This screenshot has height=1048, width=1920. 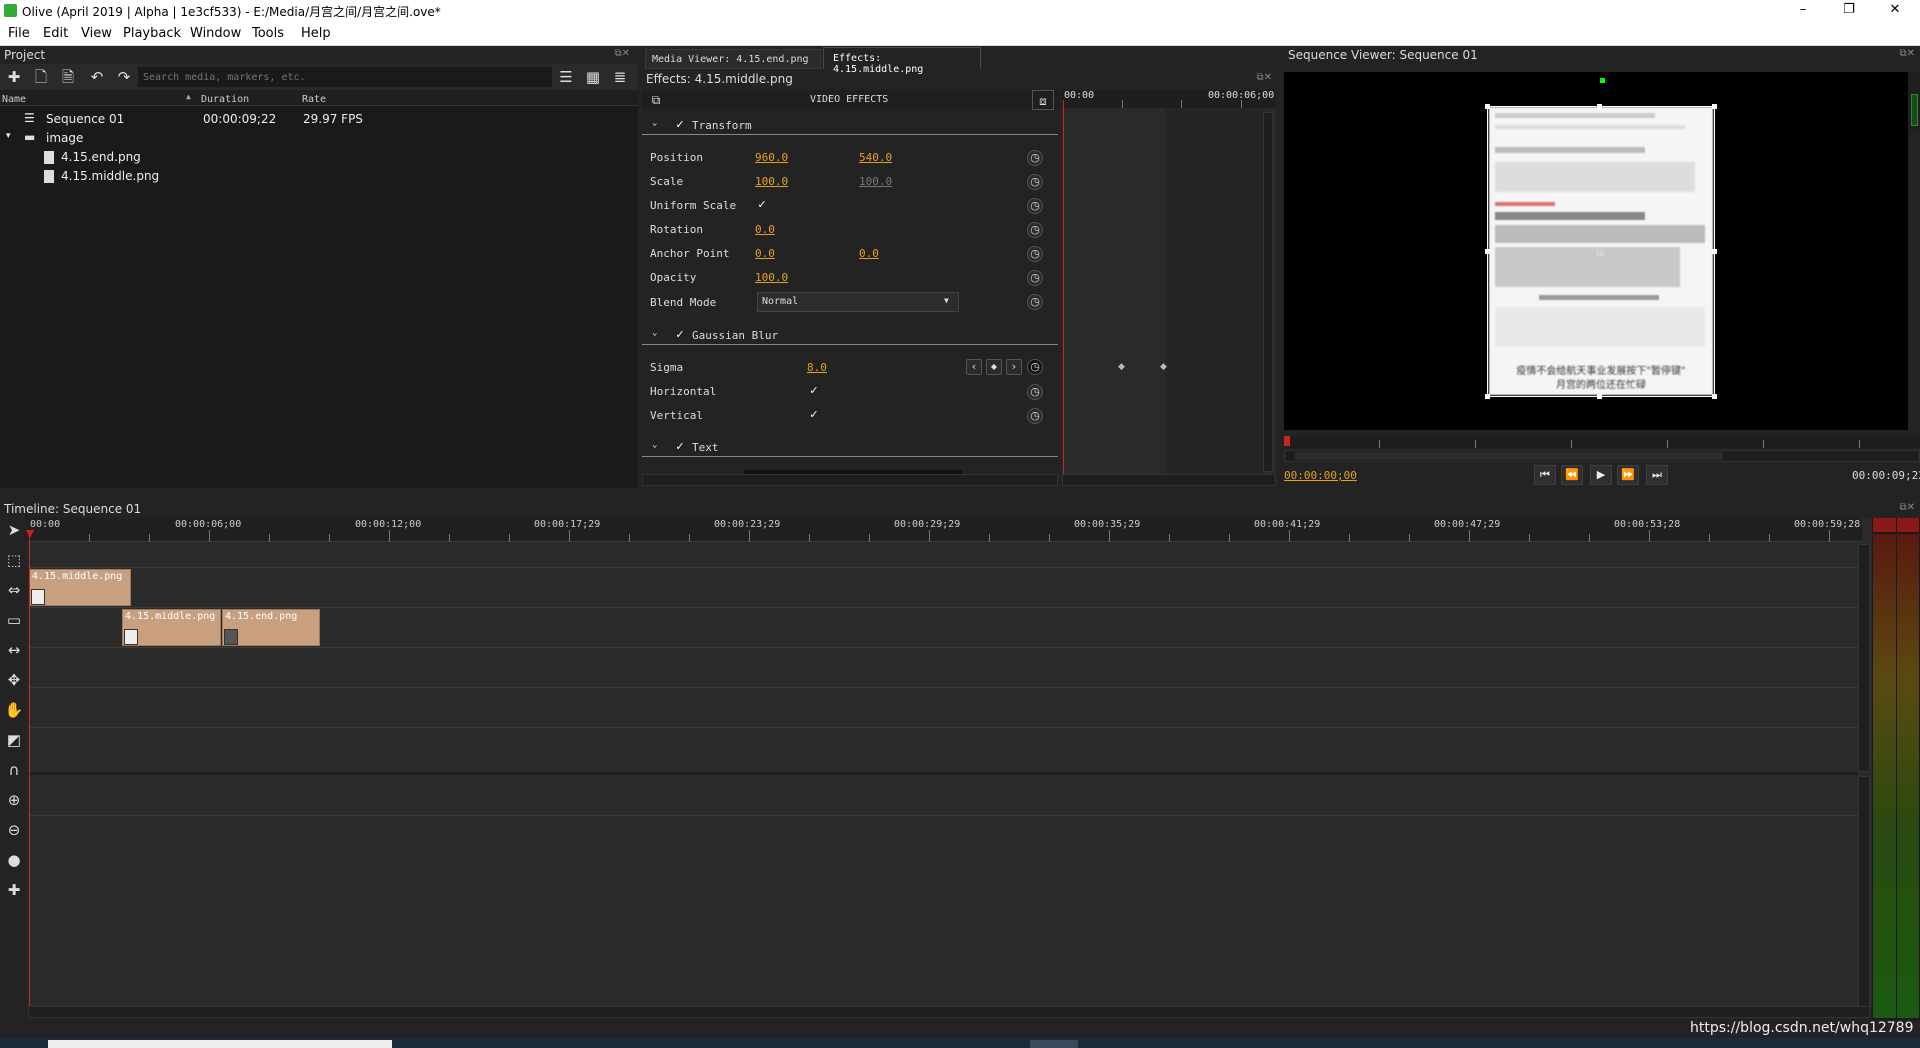 I want to click on column-duration: Duration, so click(x=225, y=99).